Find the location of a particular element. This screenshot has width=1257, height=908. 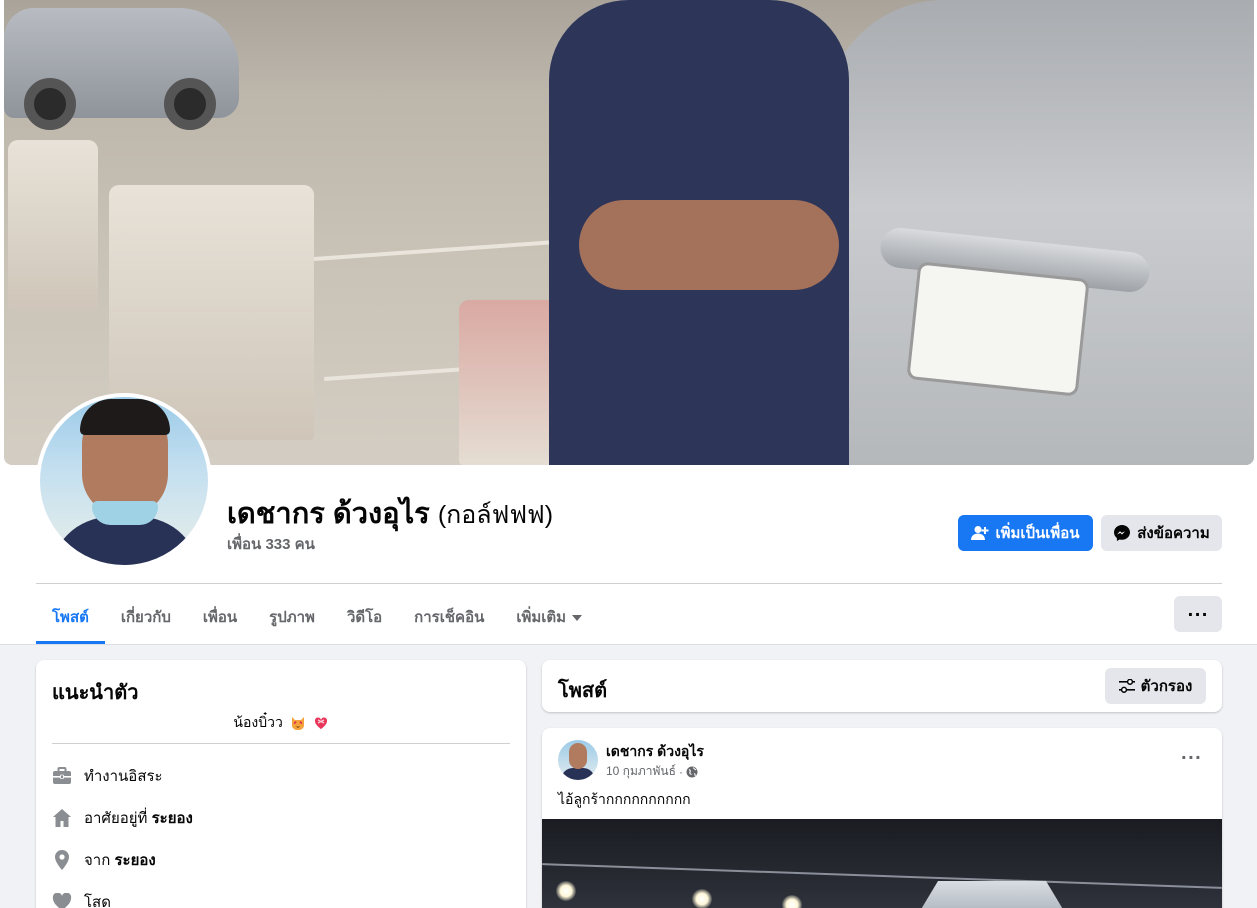

post-text: ไอ้ลูกร้ากกกกกกกกกก is located at coordinates (624, 799).